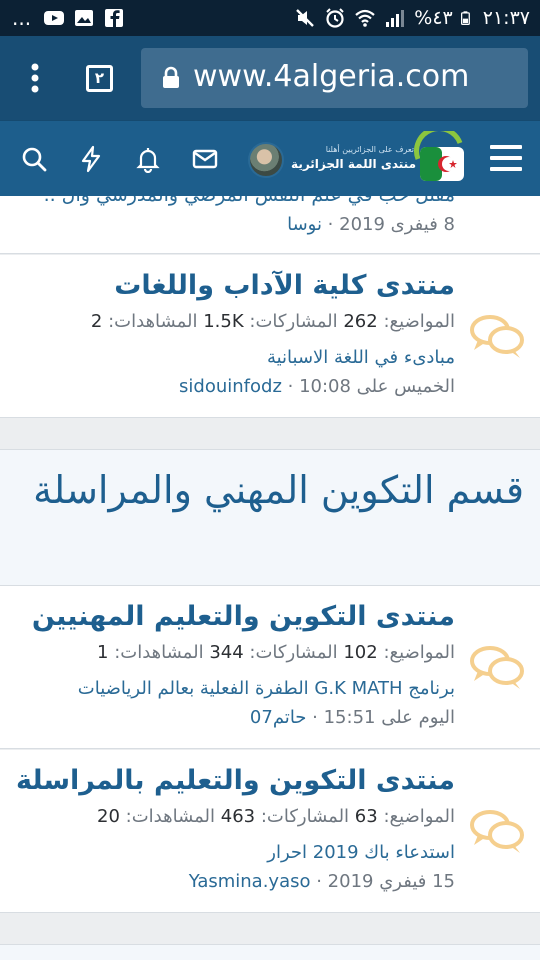 This screenshot has height=960, width=540. Describe the element at coordinates (243, 616) in the screenshot. I see `node-title: منتدى التكوين والتعليم المهنيين` at that location.